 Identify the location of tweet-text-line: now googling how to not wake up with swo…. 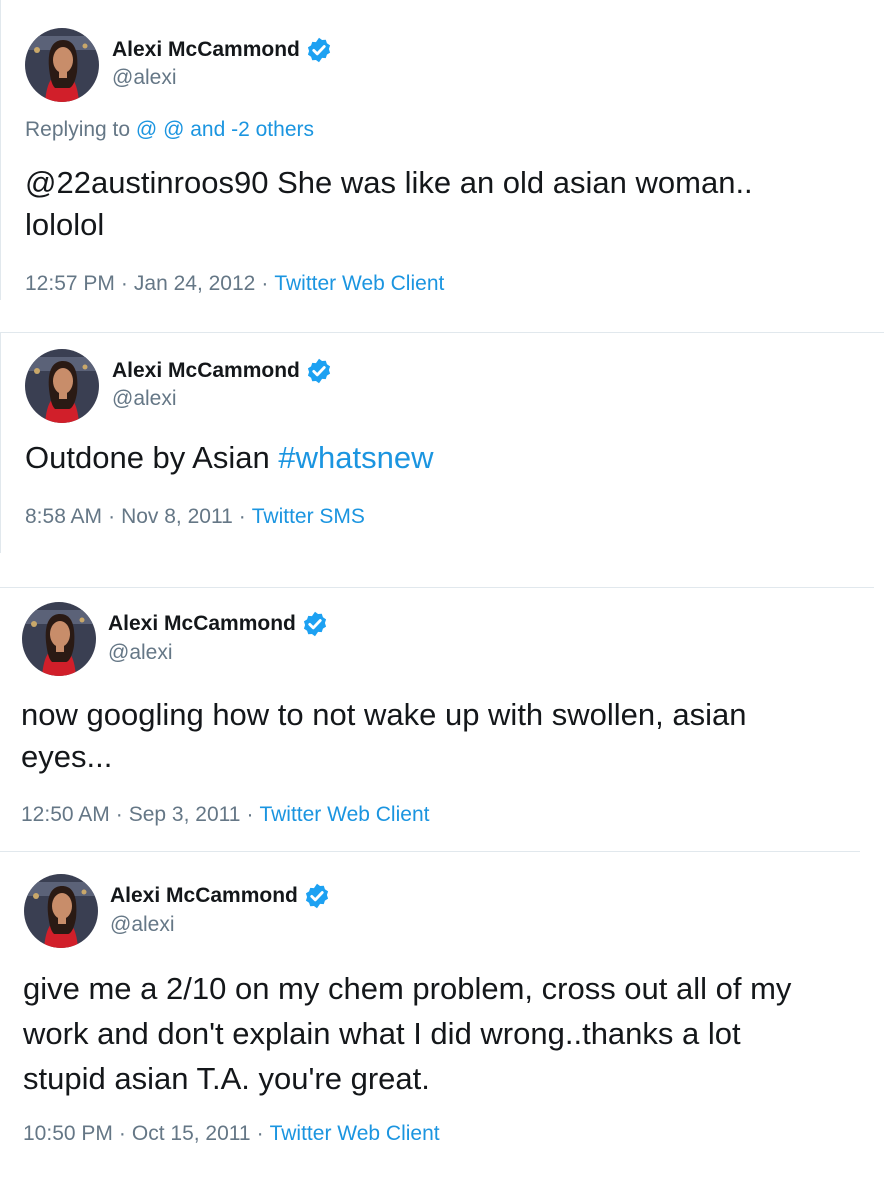
(384, 714).